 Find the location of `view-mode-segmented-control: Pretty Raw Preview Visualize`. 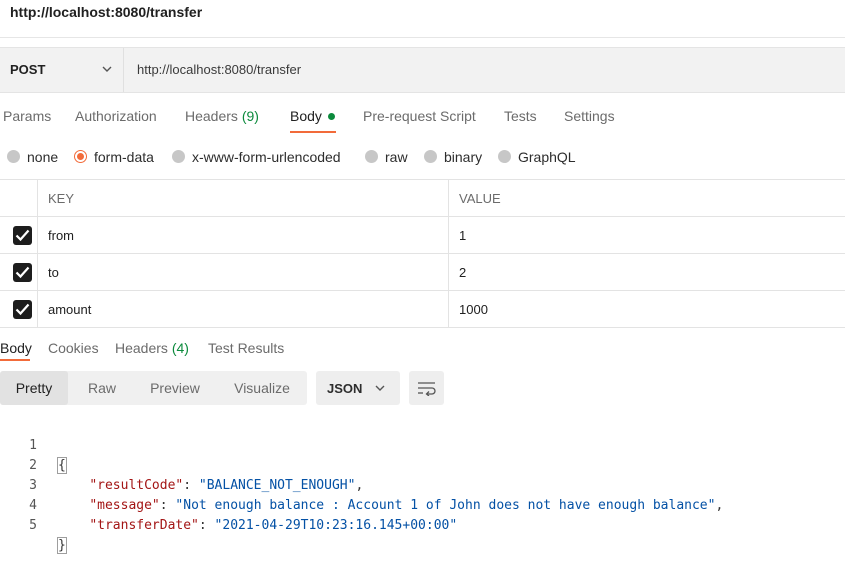

view-mode-segmented-control: Pretty Raw Preview Visualize is located at coordinates (153, 388).